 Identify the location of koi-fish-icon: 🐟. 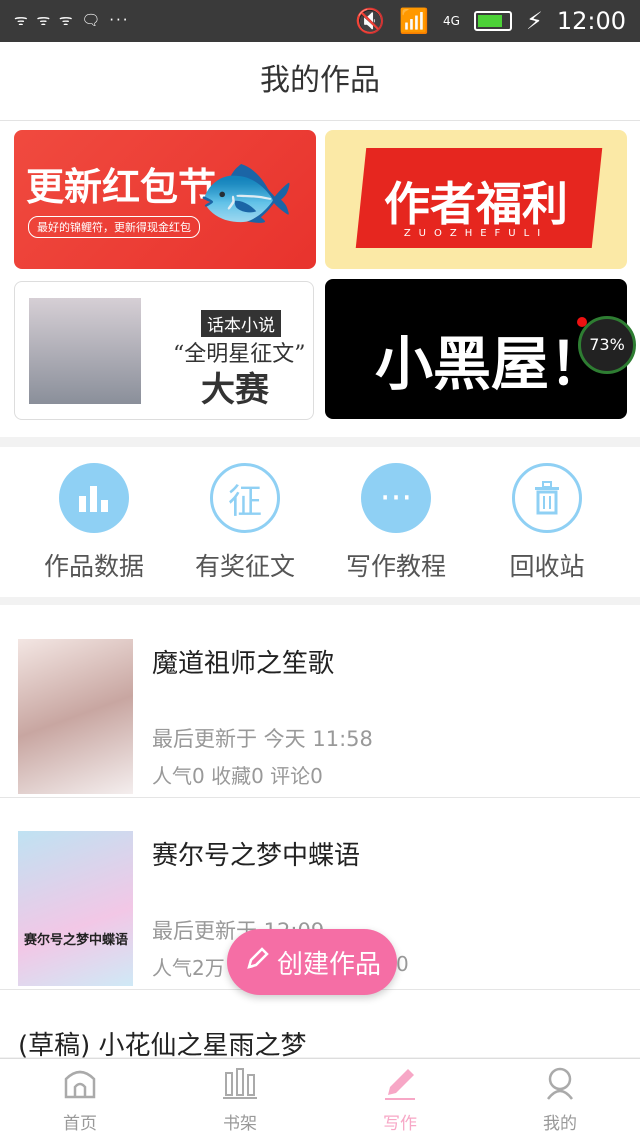
(246, 190).